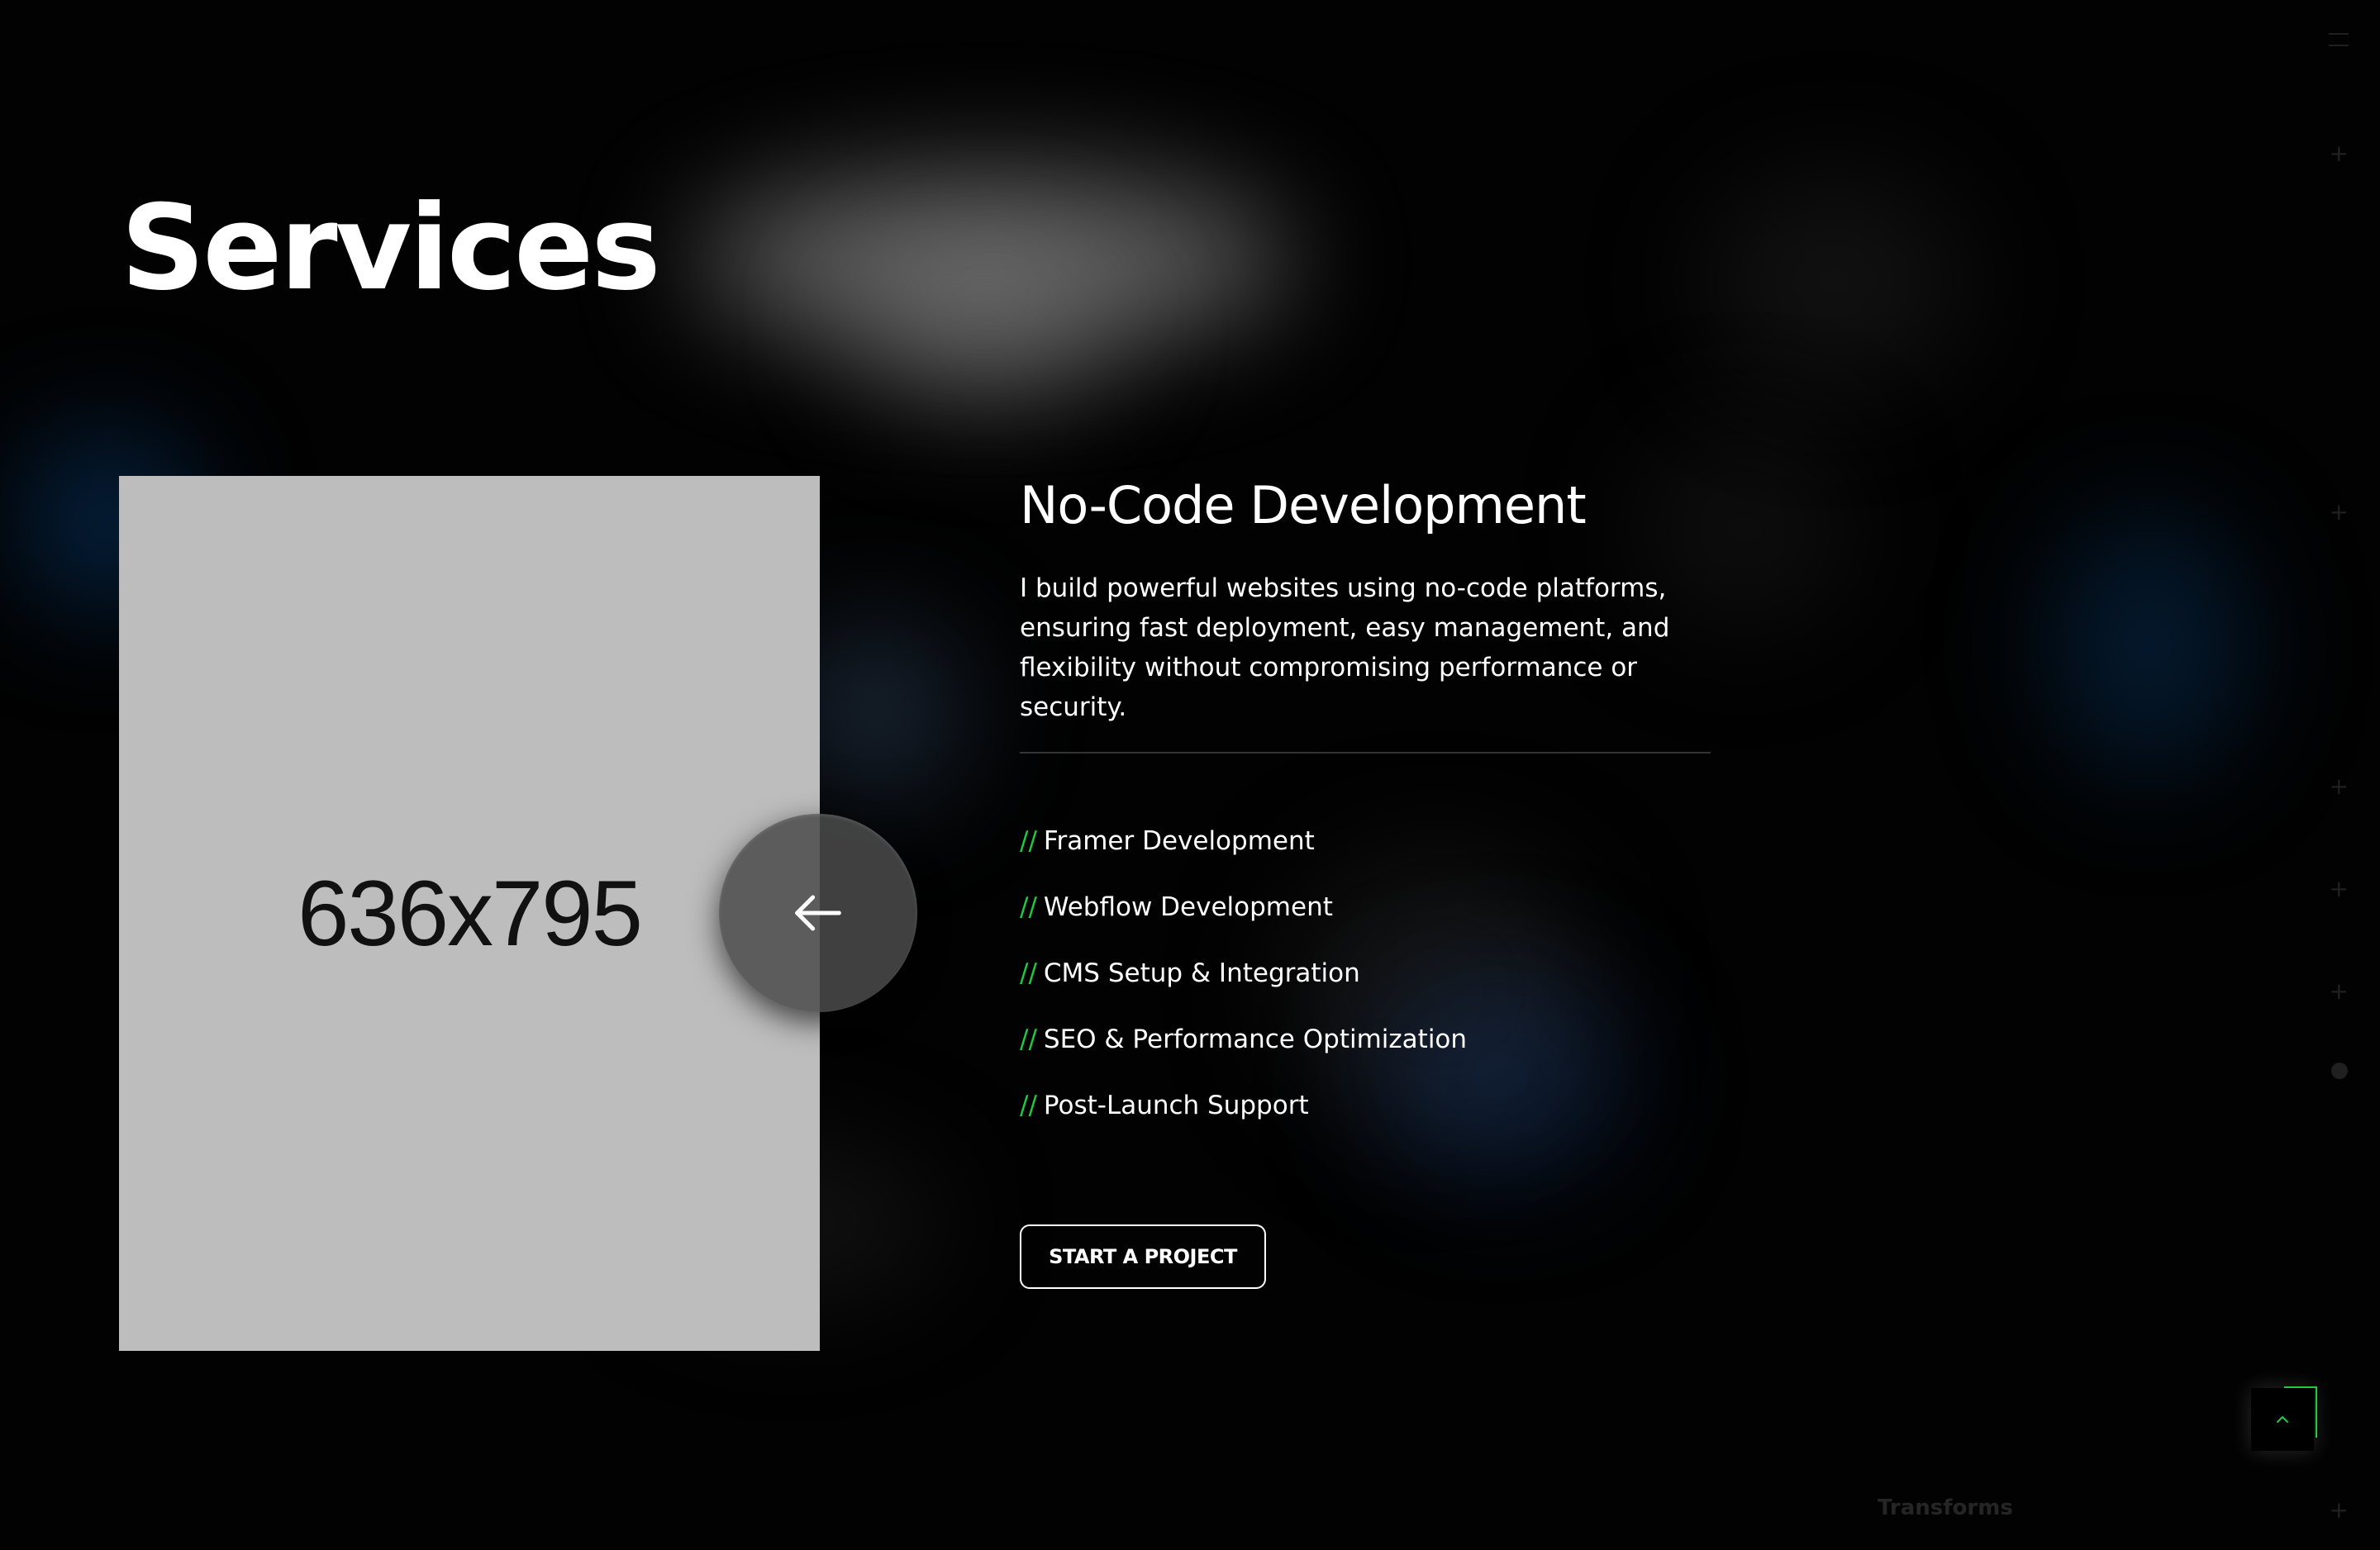 The image size is (2380, 1550). What do you see at coordinates (1945, 1507) in the screenshot?
I see `background-panel-label: Transforms` at bounding box center [1945, 1507].